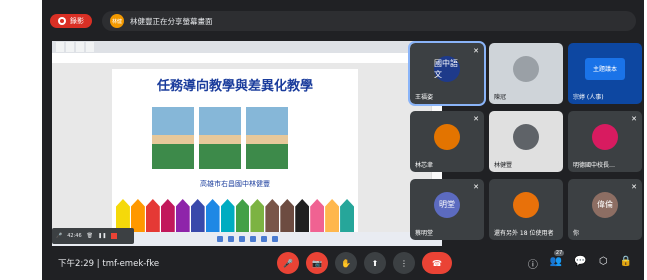 This screenshot has height=280, width=647. I want to click on present-button: ⬆, so click(375, 263).